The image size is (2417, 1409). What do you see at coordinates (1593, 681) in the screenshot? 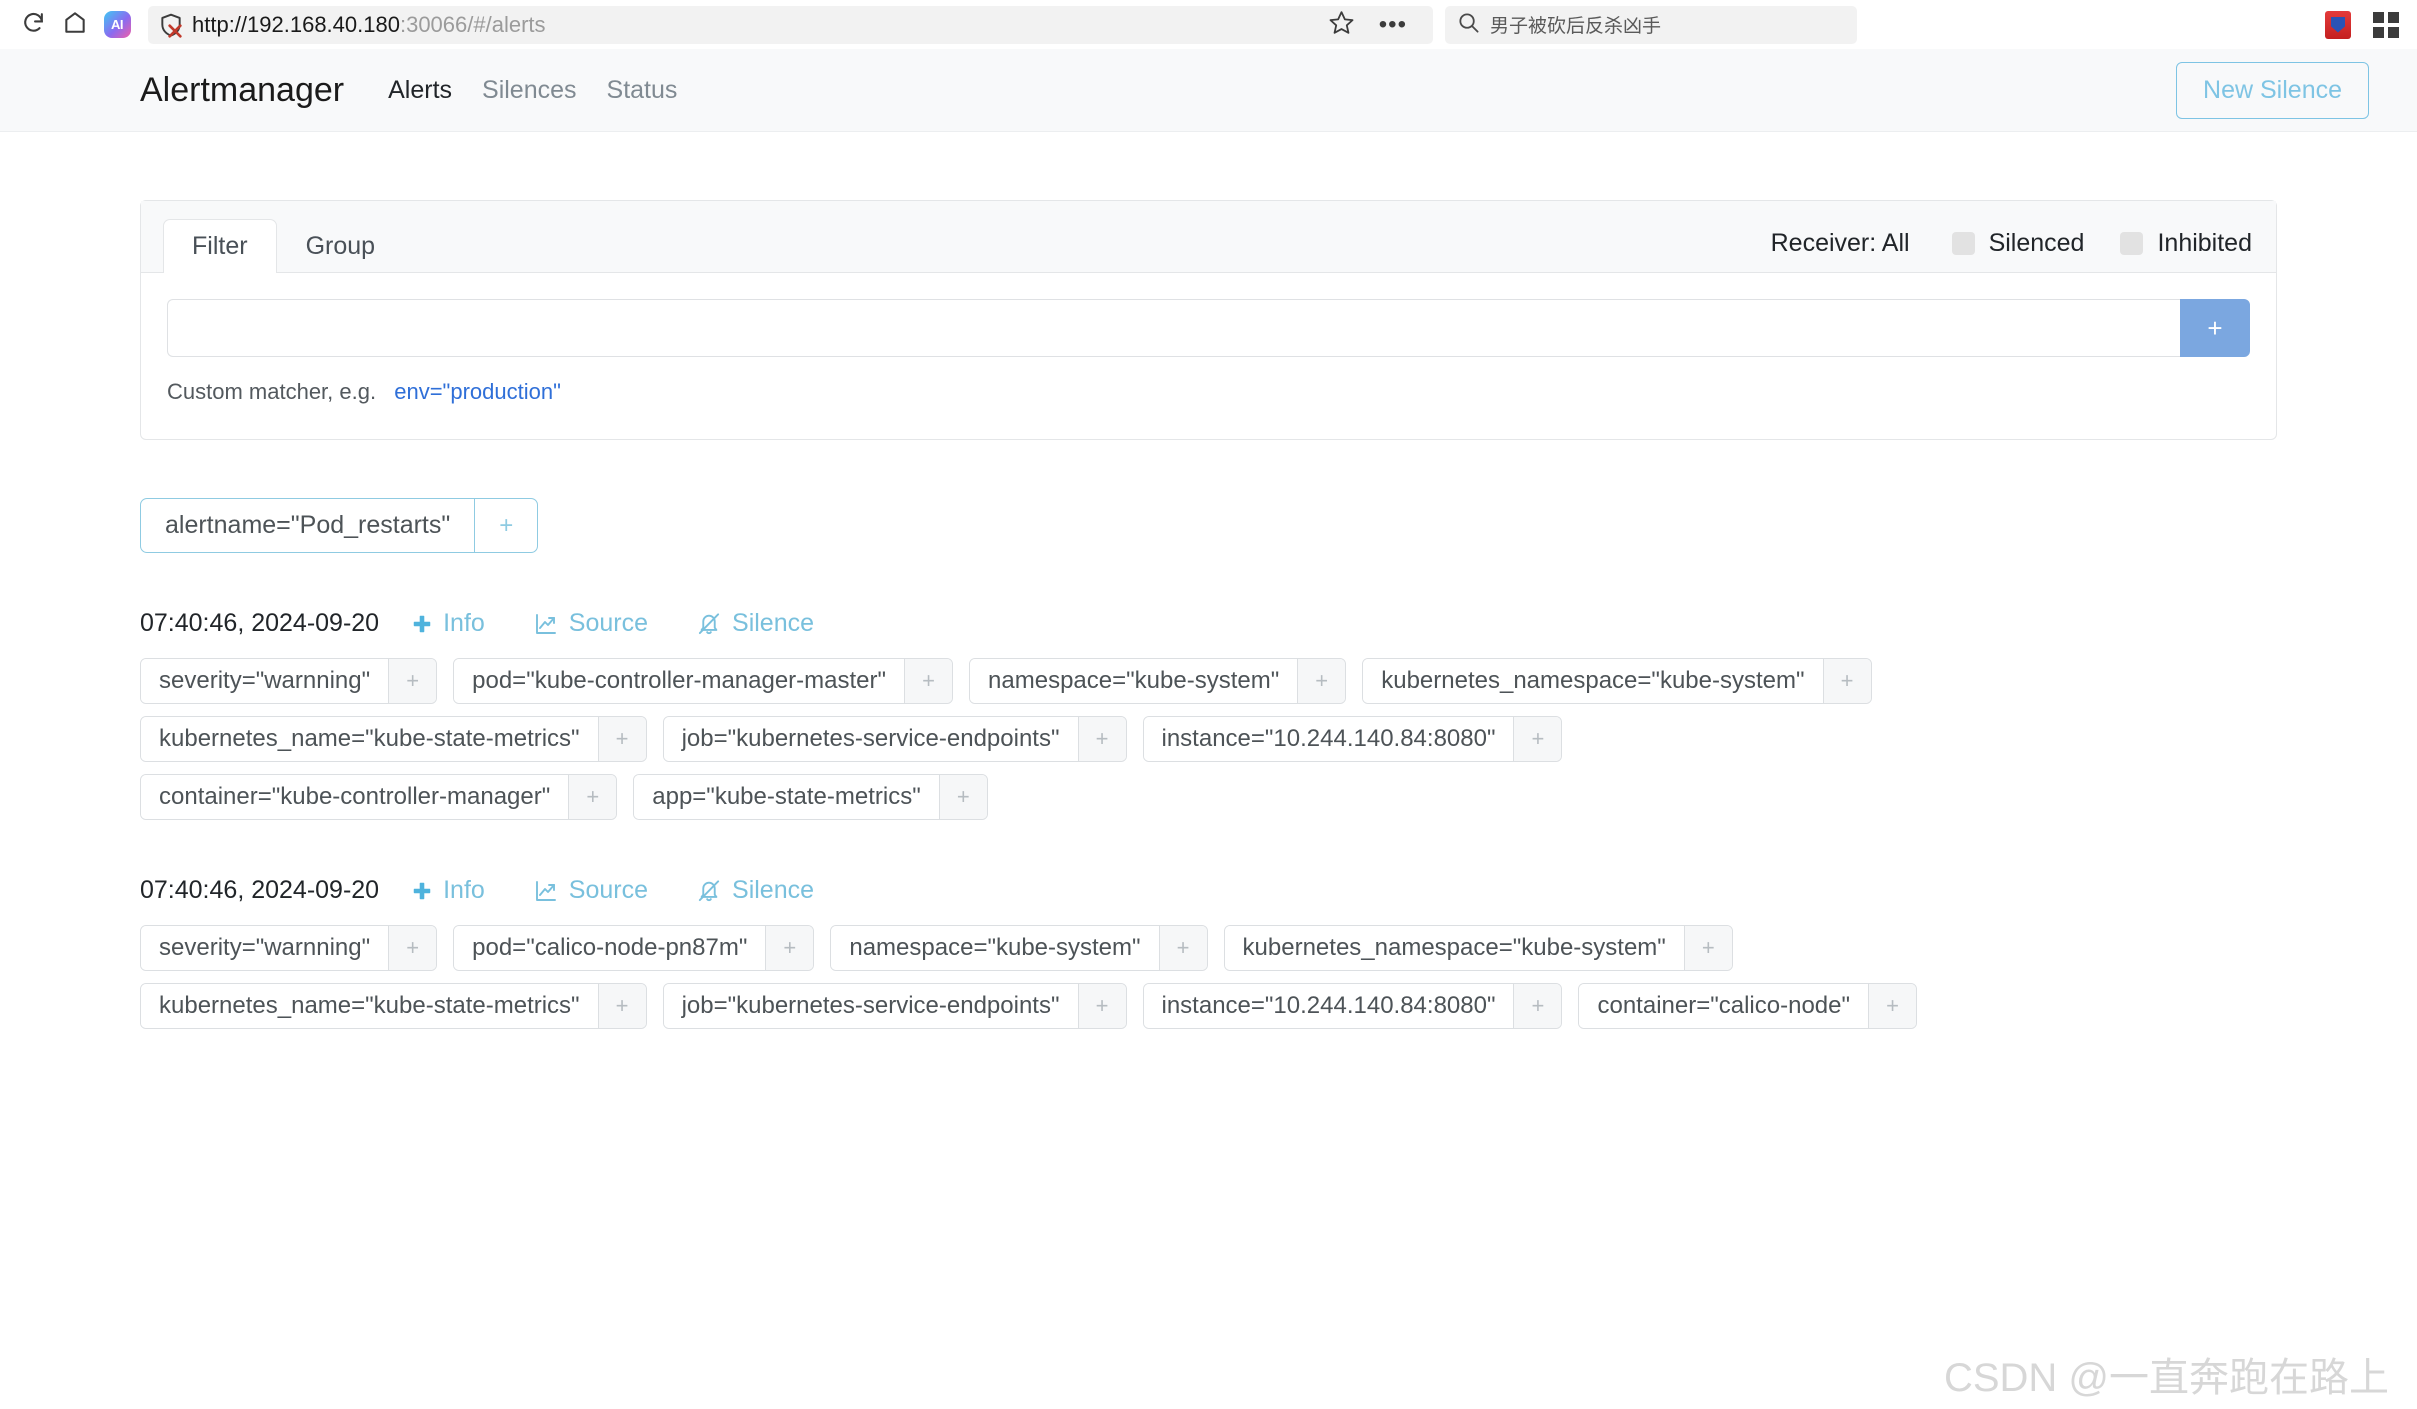
I see `alert-label-text: kubernetes_namespace="kube-system"` at bounding box center [1593, 681].